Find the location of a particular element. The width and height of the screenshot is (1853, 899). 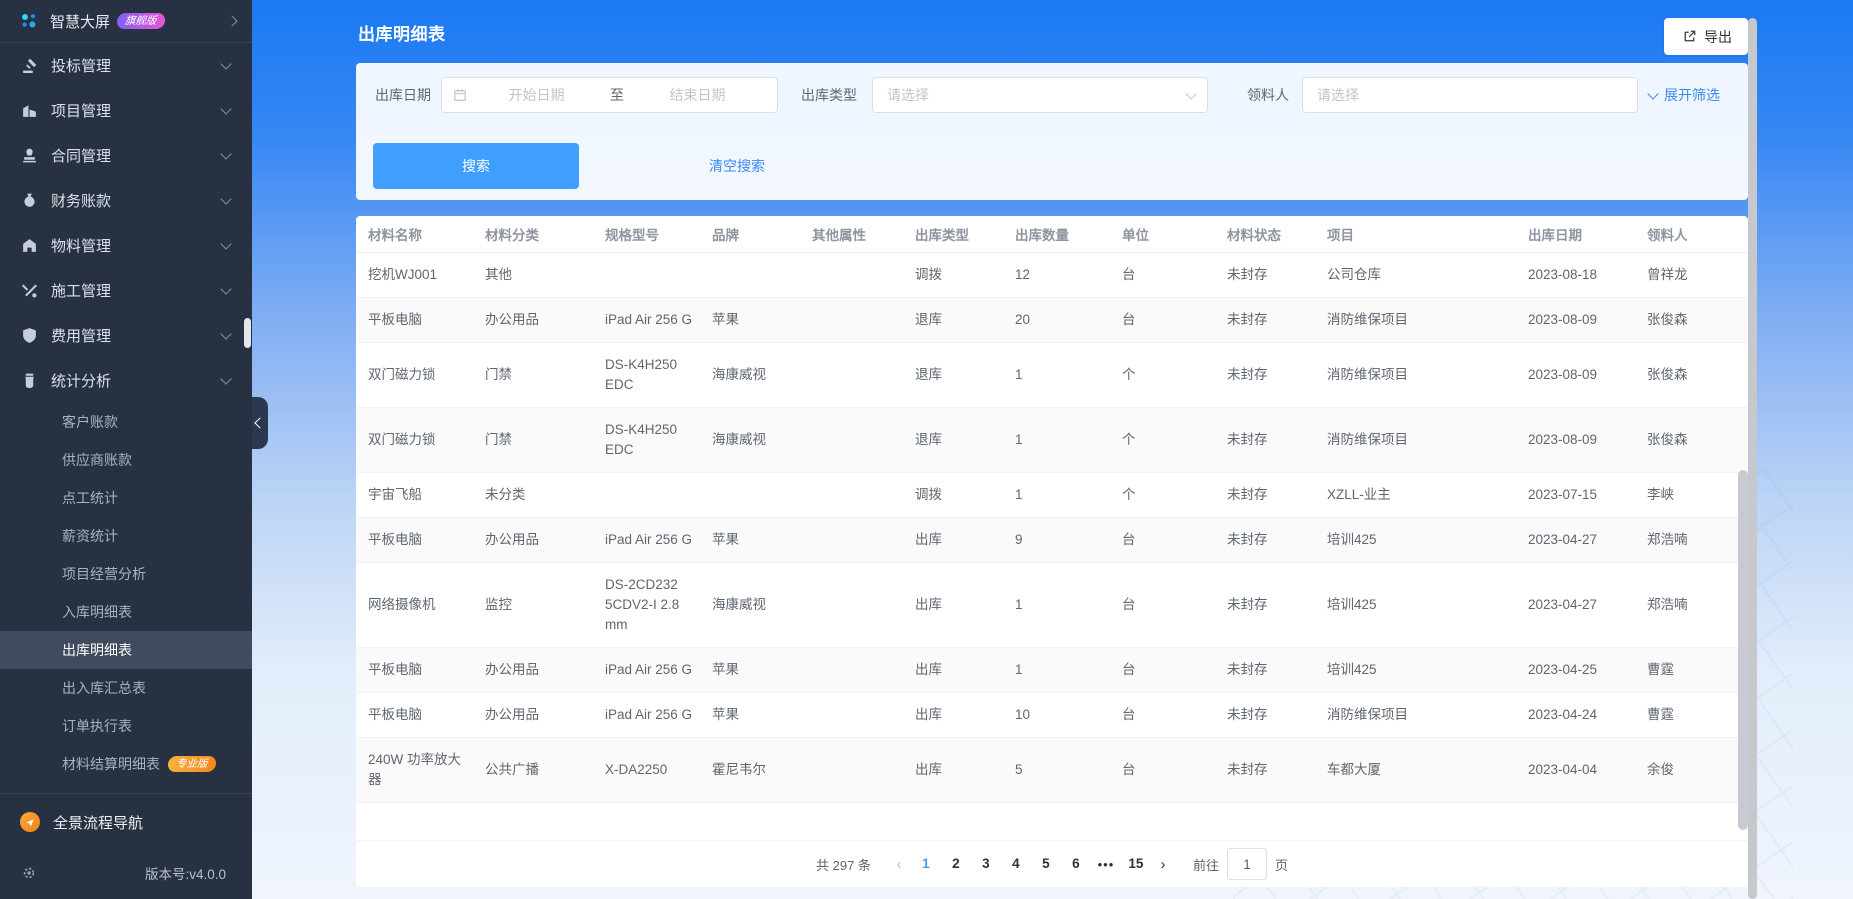

export-button: 导出 is located at coordinates (1706, 36).